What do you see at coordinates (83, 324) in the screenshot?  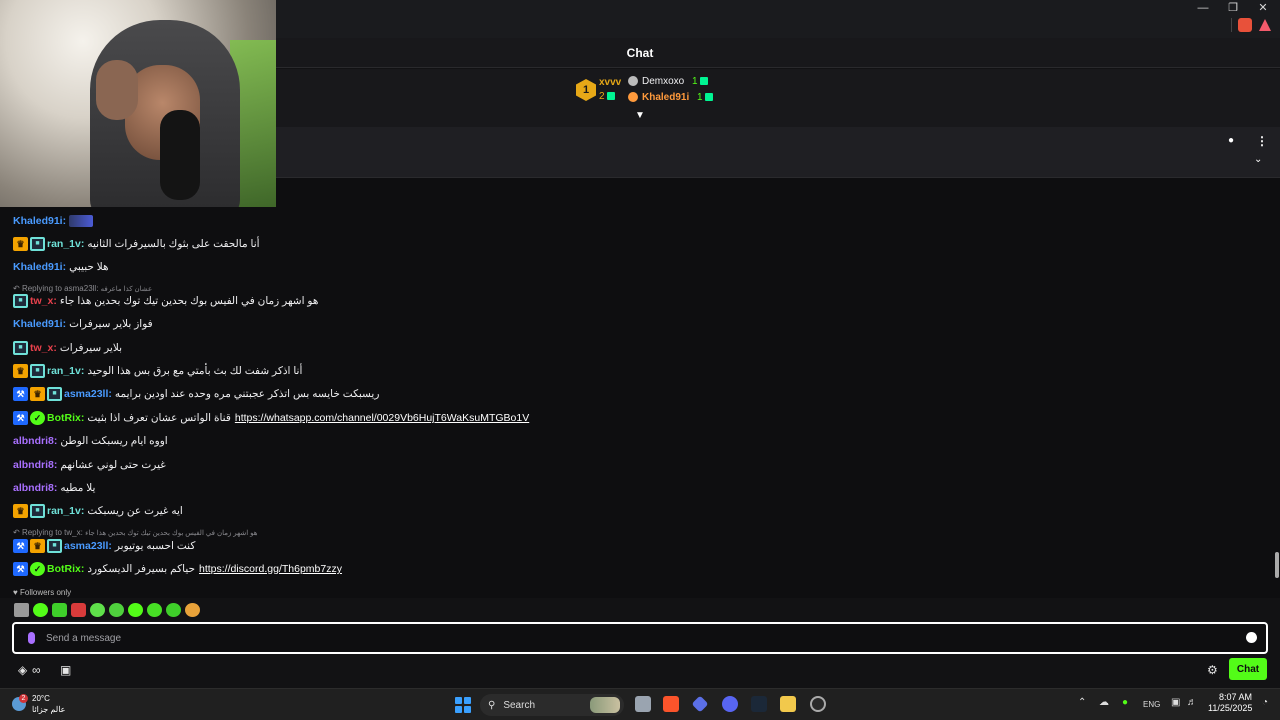 I see `chat-message: Khaled91i: فواز بلاير سيرفرات` at bounding box center [83, 324].